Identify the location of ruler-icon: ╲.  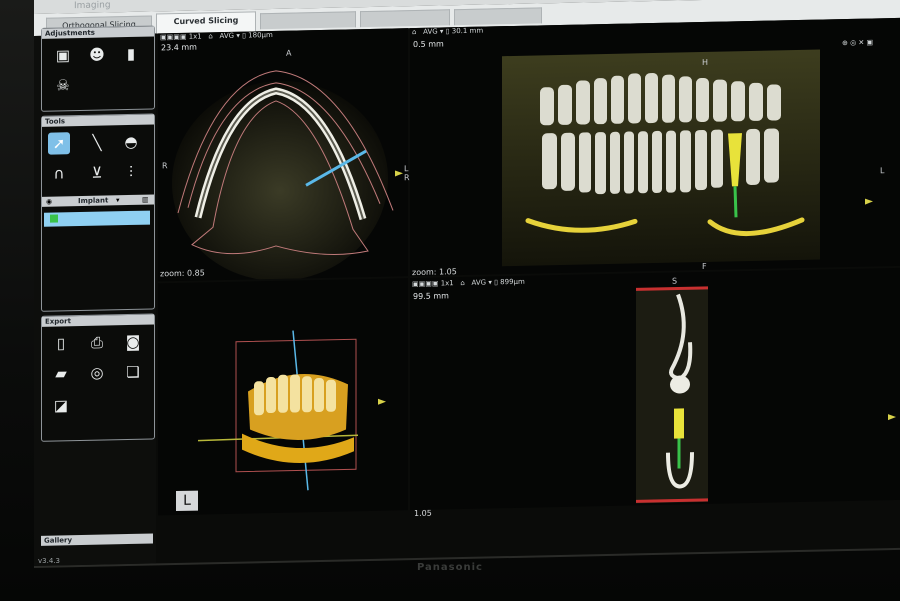
(97, 142).